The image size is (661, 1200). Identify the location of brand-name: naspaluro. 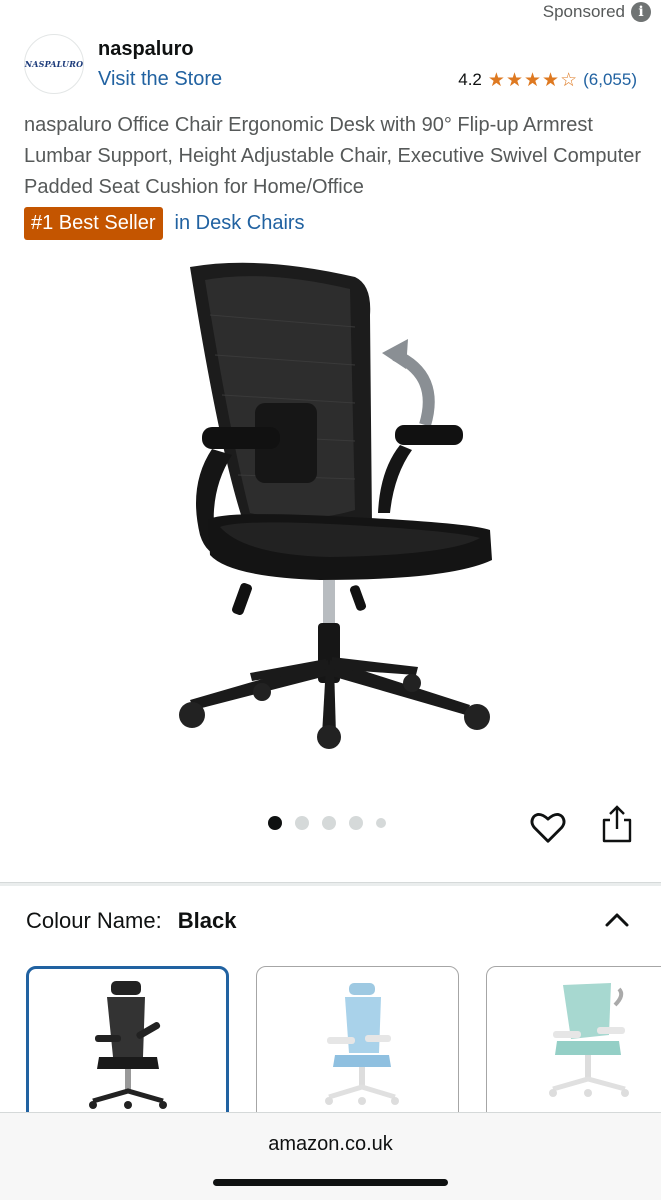
(146, 49).